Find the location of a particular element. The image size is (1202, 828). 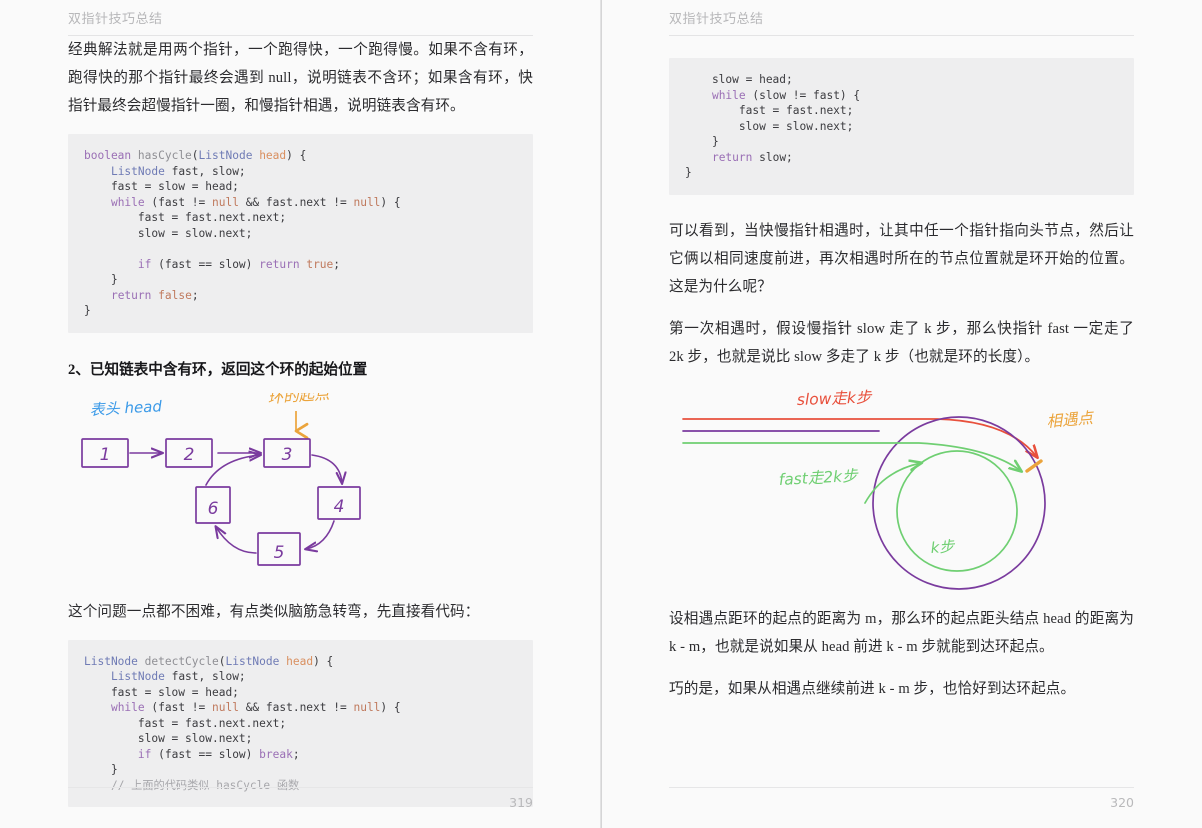

node-label-1: 1 is located at coordinates (105, 455).